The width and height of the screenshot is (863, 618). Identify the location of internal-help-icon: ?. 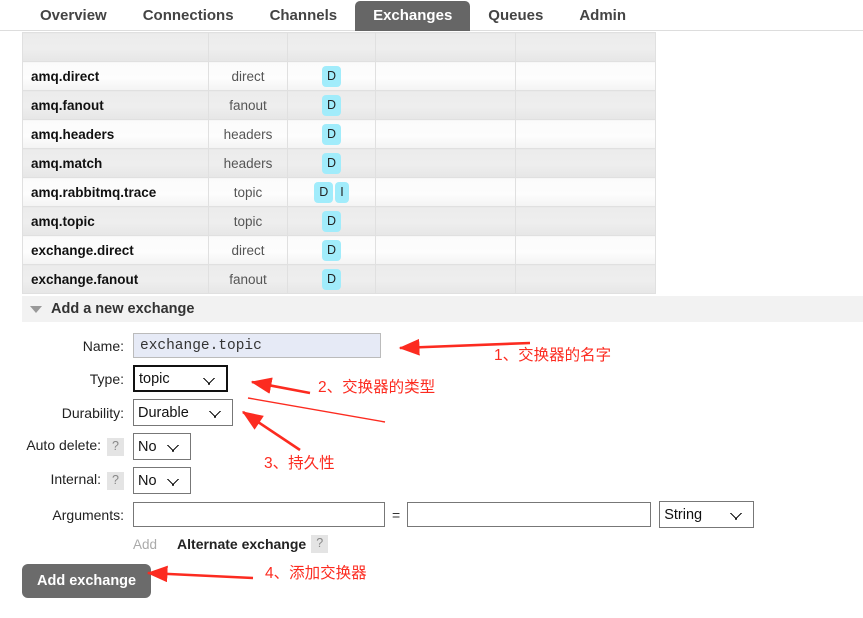
(115, 481).